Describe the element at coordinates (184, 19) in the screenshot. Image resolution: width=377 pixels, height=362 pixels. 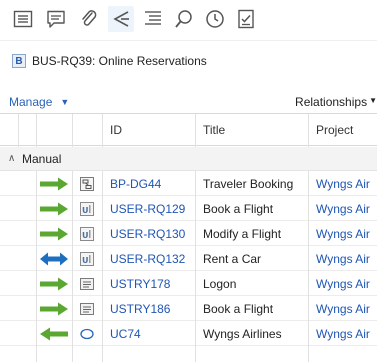
I see `search-icon` at that location.